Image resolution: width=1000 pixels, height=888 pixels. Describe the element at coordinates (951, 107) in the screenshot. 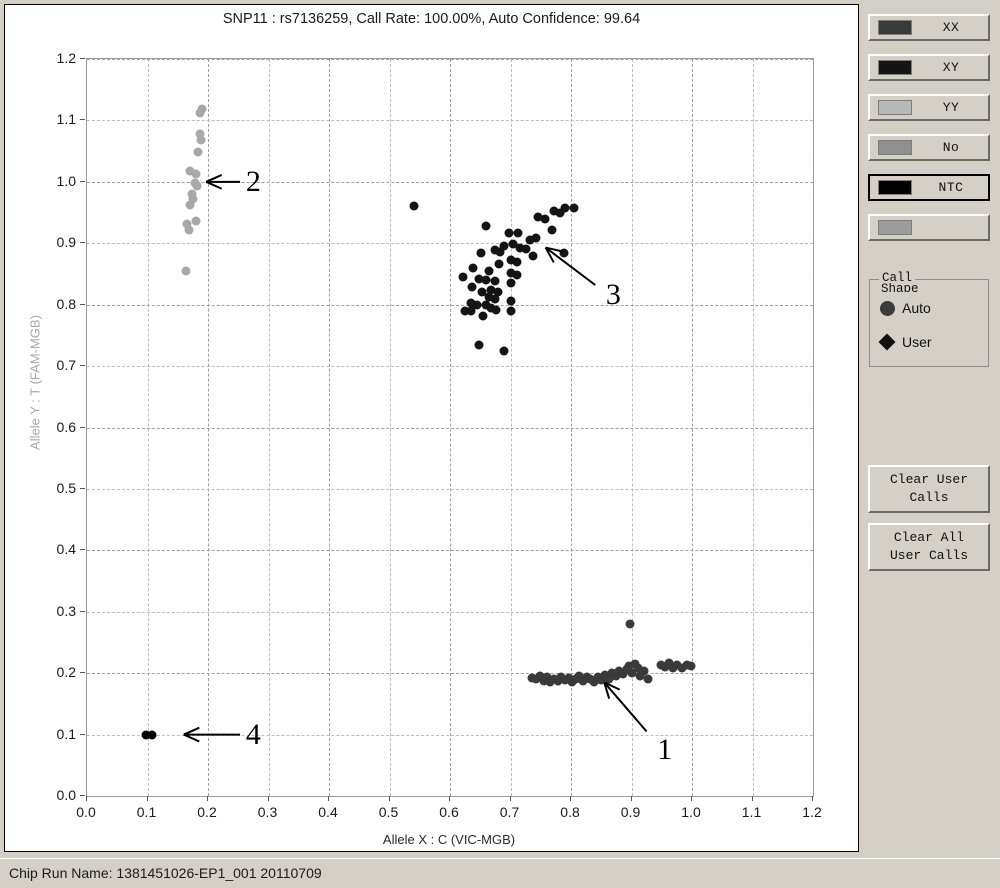

I see `call-button-label: YY` at that location.